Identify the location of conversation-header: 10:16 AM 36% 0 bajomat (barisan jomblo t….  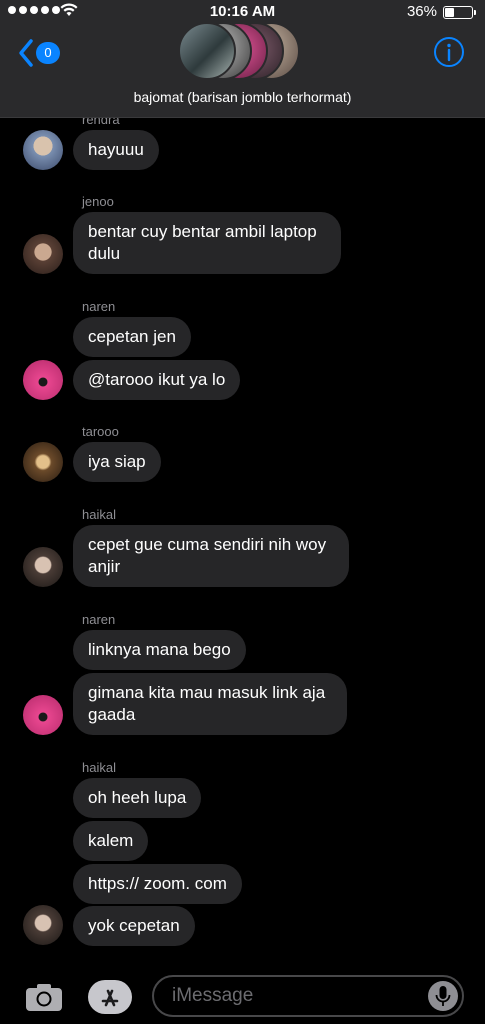
(242, 59).